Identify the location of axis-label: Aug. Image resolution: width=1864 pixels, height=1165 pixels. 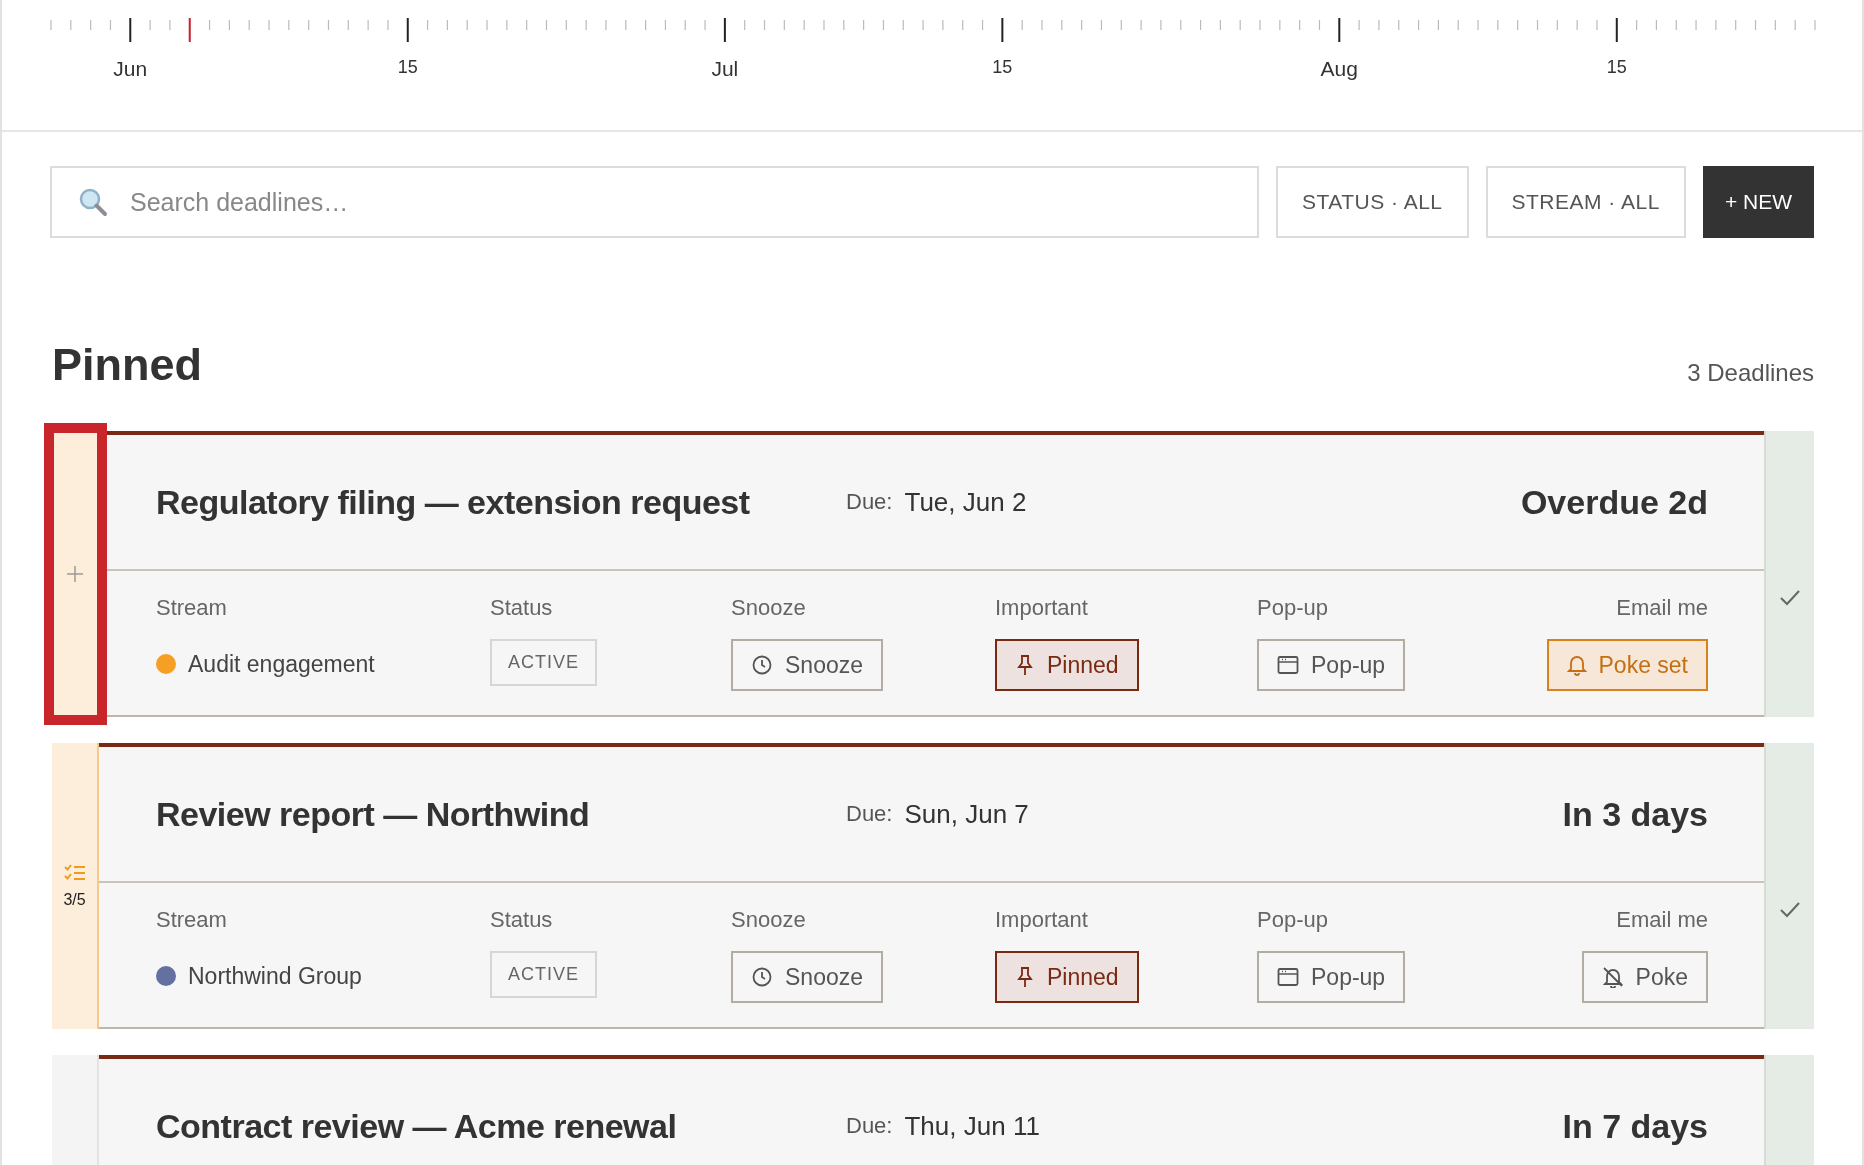
(1339, 68).